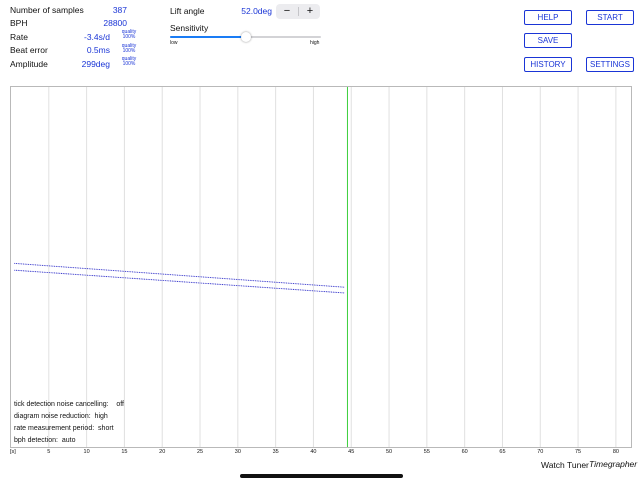  I want to click on decrement-button: −, so click(287, 11).